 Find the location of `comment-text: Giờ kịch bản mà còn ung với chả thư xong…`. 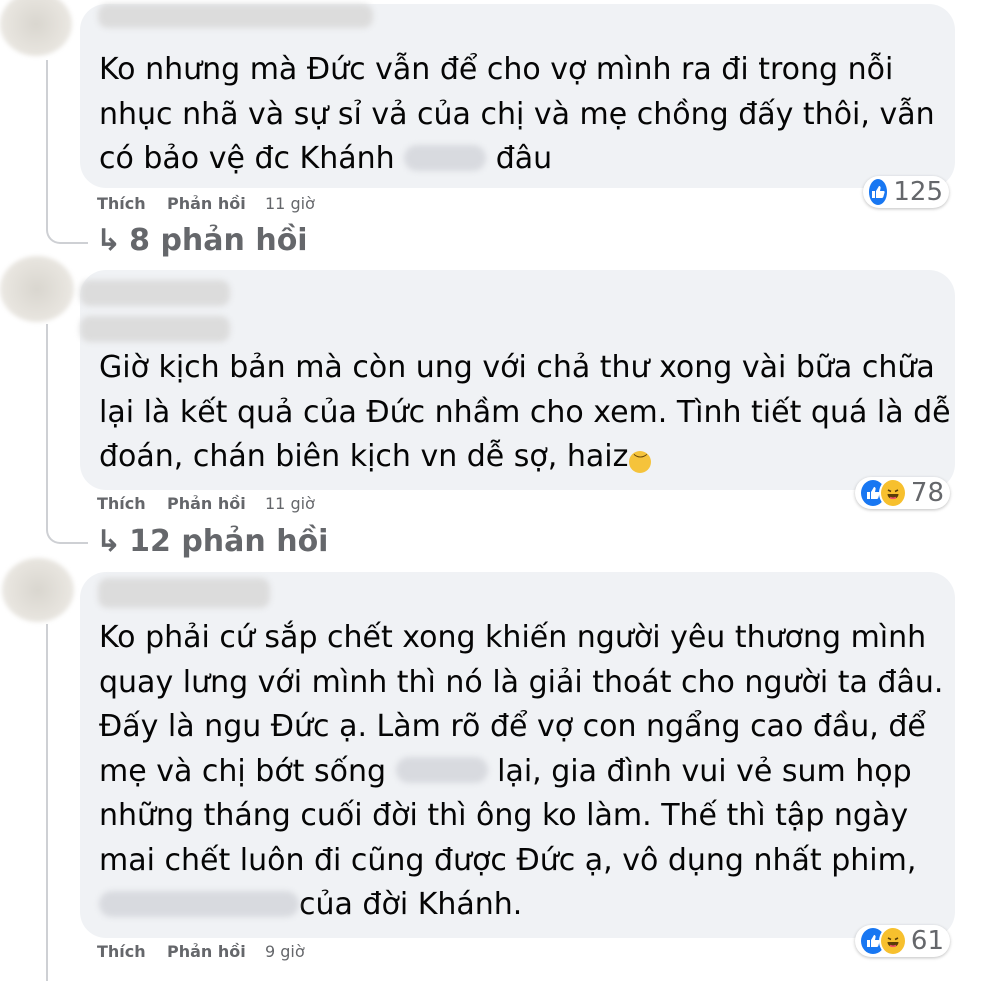

comment-text: Giờ kịch bản mà còn ung với chả thư xong… is located at coordinates (525, 413).